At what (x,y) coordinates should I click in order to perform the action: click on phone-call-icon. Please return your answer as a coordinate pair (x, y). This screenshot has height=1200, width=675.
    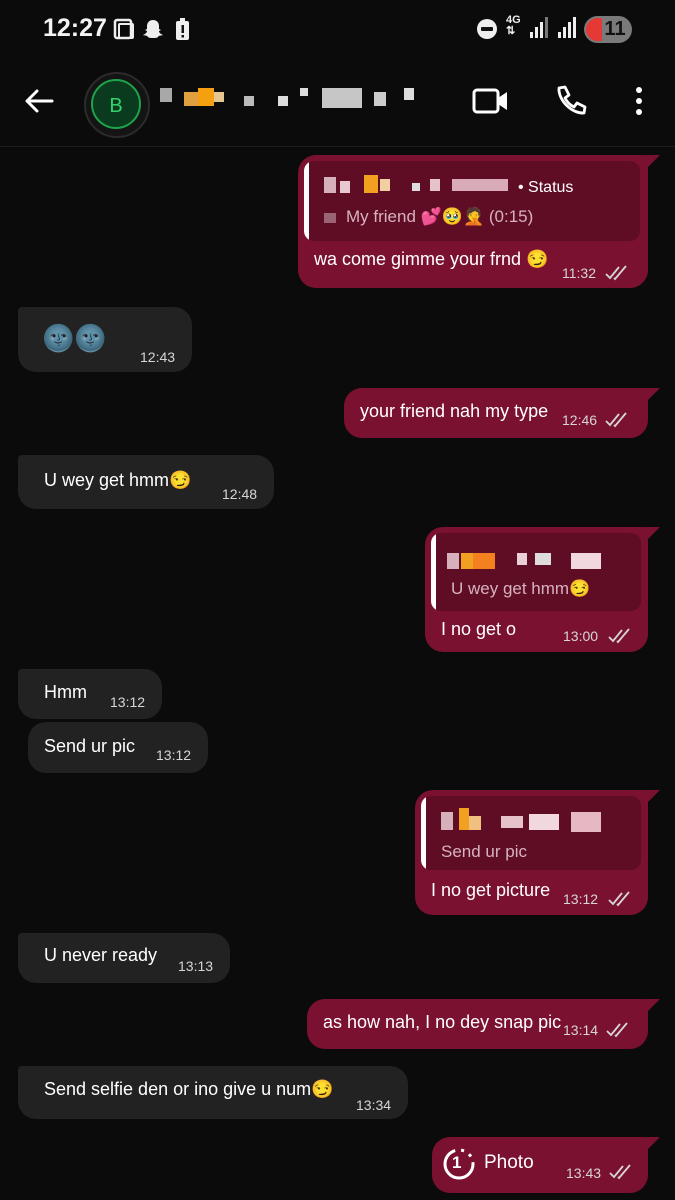
    Looking at the image, I should click on (570, 101).